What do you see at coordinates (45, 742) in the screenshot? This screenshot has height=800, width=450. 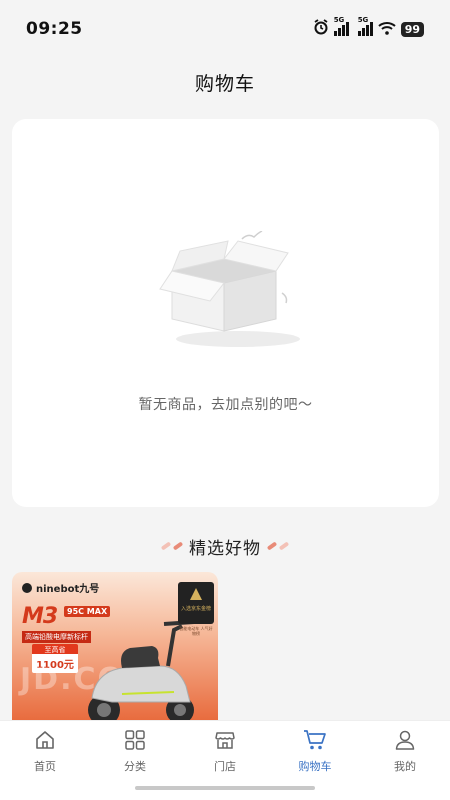 I see `home-icon` at bounding box center [45, 742].